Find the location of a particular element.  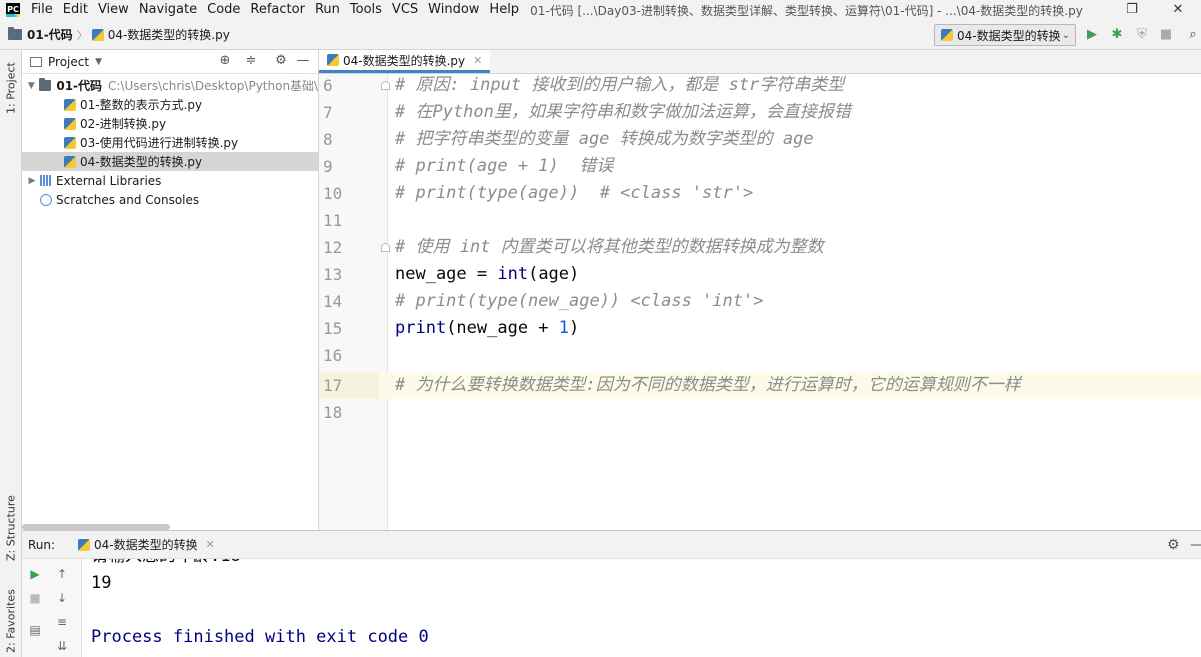

external-libraries-label: External Libraries is located at coordinates (109, 180).